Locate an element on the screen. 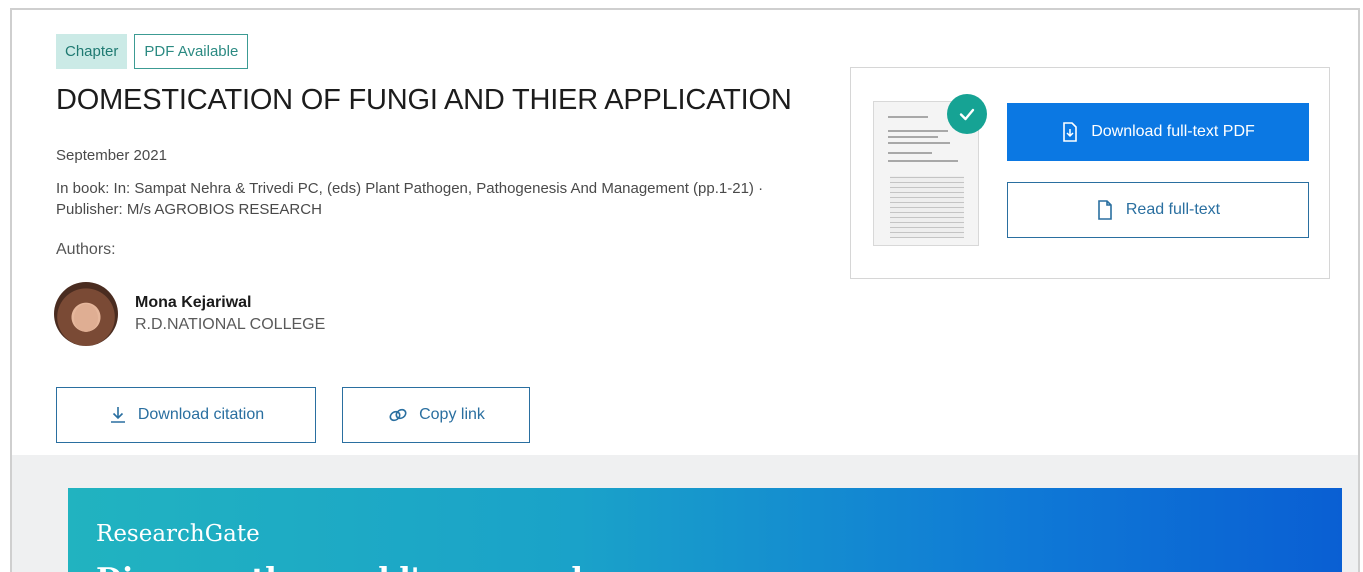  badge-row: Chapter PDF Available is located at coordinates (152, 51).